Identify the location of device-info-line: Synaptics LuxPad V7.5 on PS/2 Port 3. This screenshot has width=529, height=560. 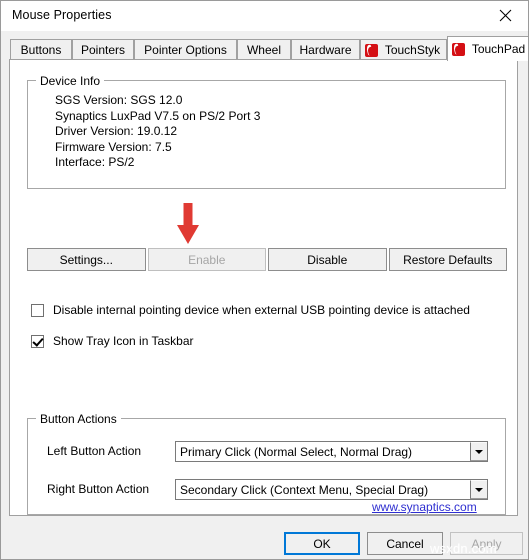
(158, 115).